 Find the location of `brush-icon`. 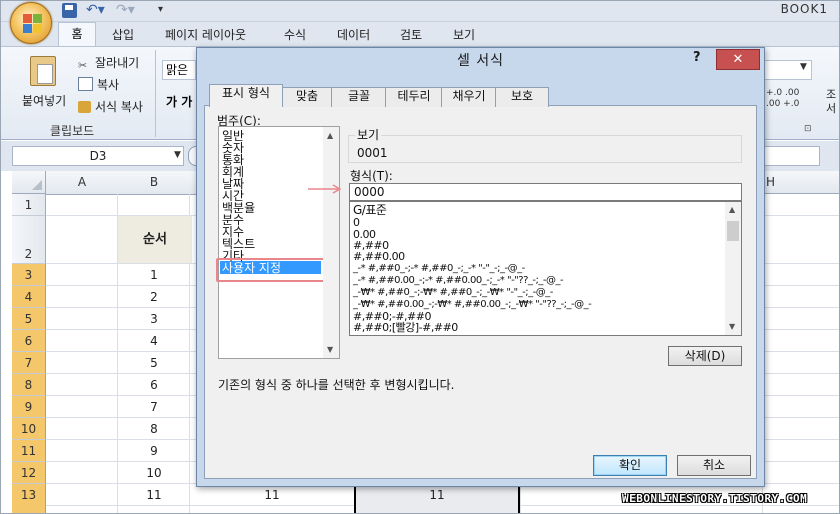

brush-icon is located at coordinates (84, 107).